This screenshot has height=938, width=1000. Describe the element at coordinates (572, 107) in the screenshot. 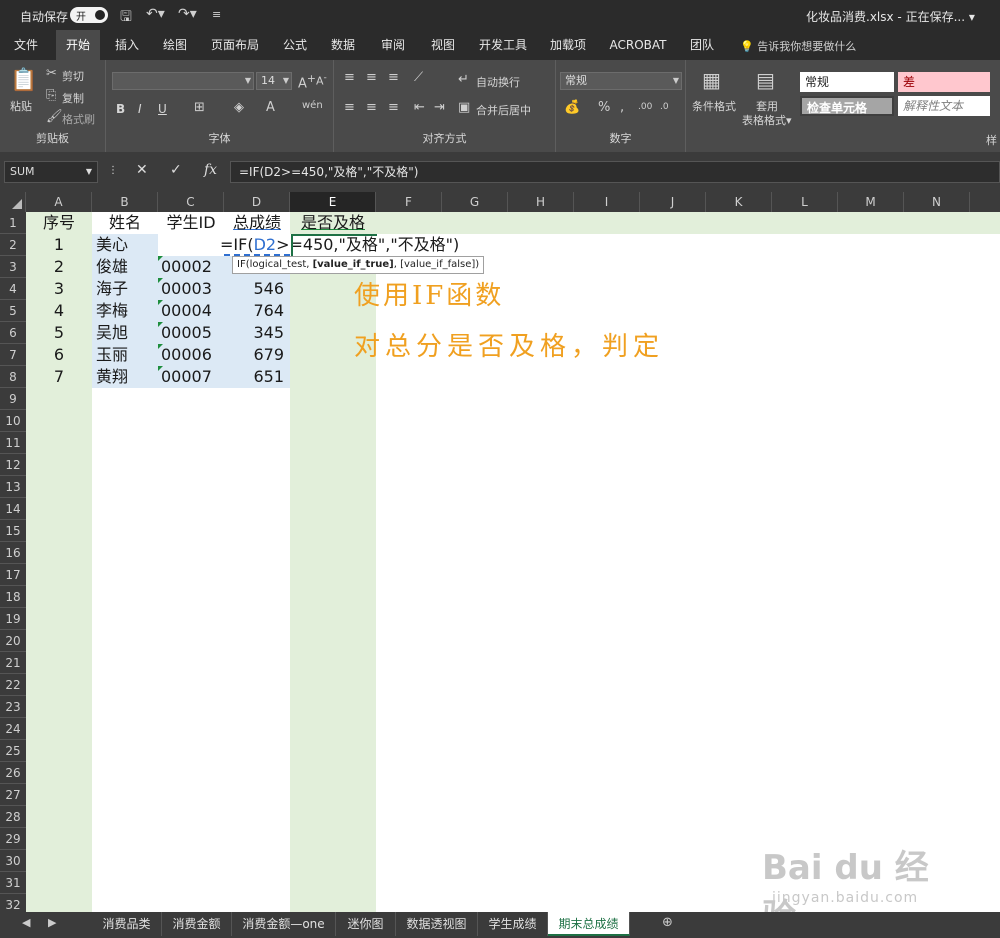

I see `currency-icon: 💰` at that location.